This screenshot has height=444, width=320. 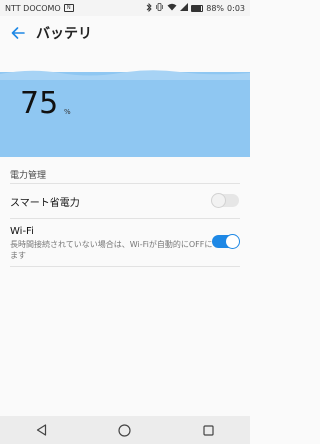 I want to click on battery-percent: 88%, so click(x=215, y=8).